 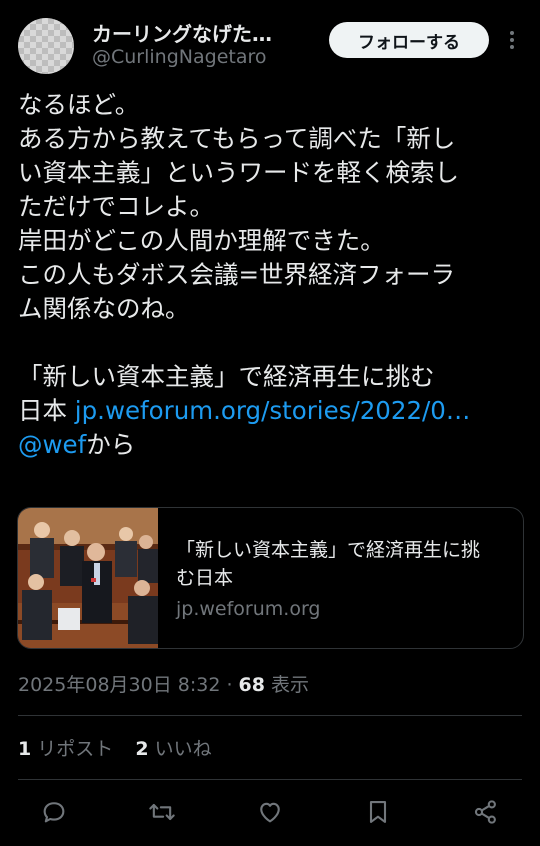 What do you see at coordinates (111, 444) in the screenshot?
I see `tweet-text-fragment: から` at bounding box center [111, 444].